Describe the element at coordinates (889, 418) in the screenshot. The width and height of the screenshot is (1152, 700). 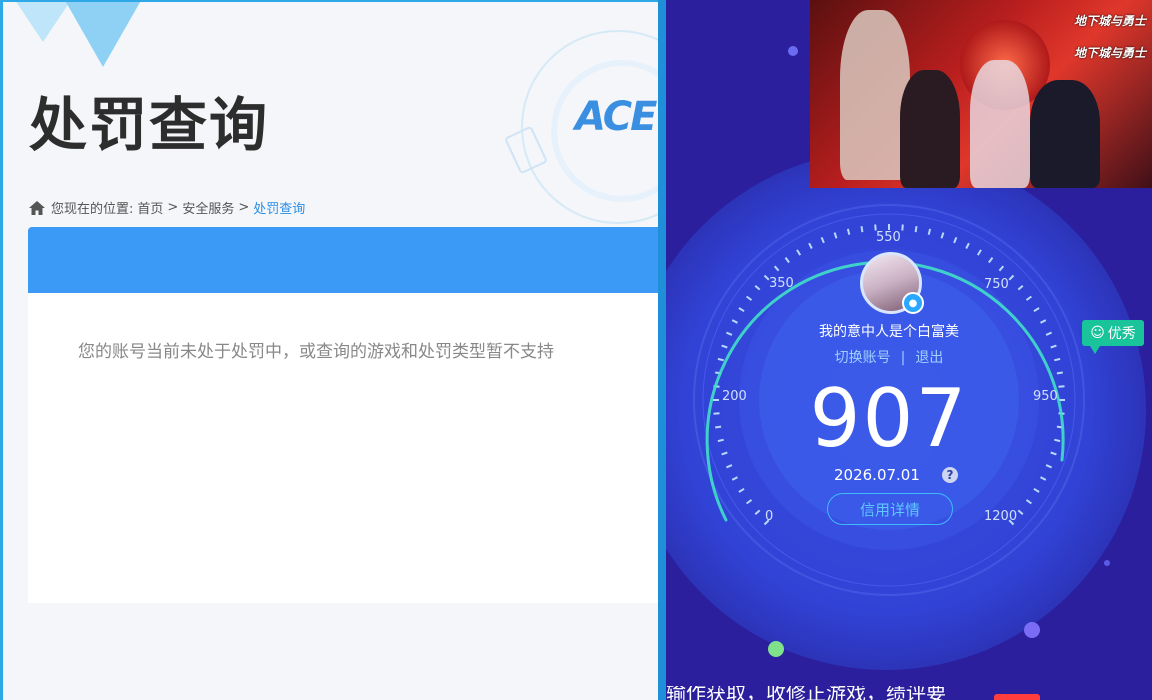
I see `credit-score: 907` at that location.